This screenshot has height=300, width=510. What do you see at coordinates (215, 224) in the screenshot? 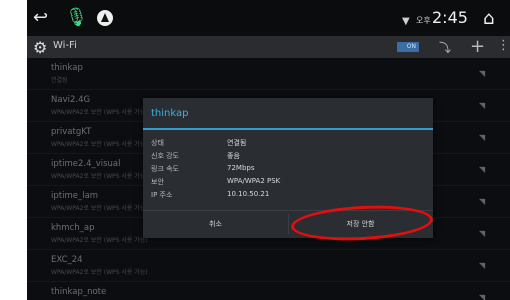
I see `cancel-button: 취소` at bounding box center [215, 224].